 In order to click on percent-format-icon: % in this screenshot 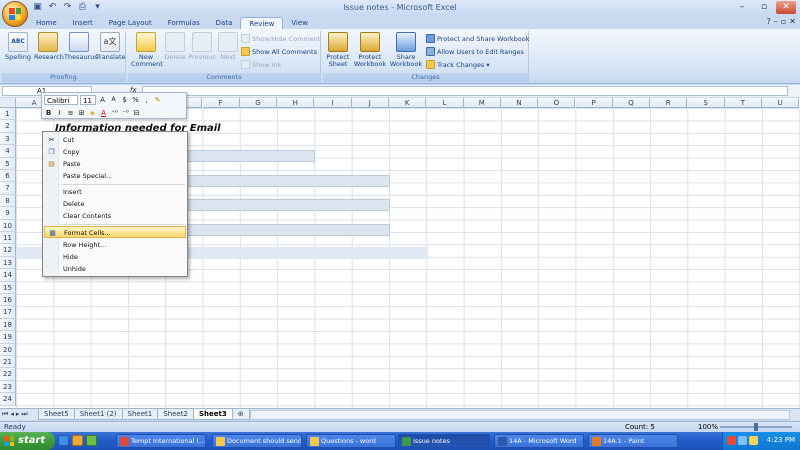, I will do `click(135, 100)`.